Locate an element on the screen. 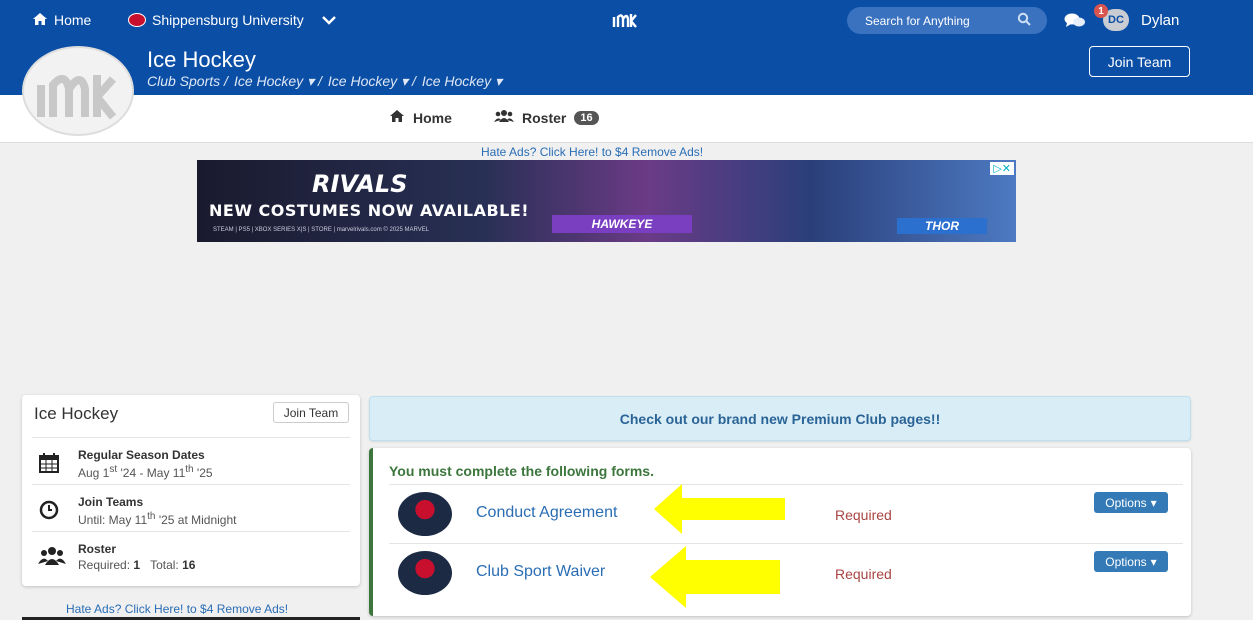 Image resolution: width=1253 pixels, height=620 pixels. imleagues-logo-icon is located at coordinates (624, 21).